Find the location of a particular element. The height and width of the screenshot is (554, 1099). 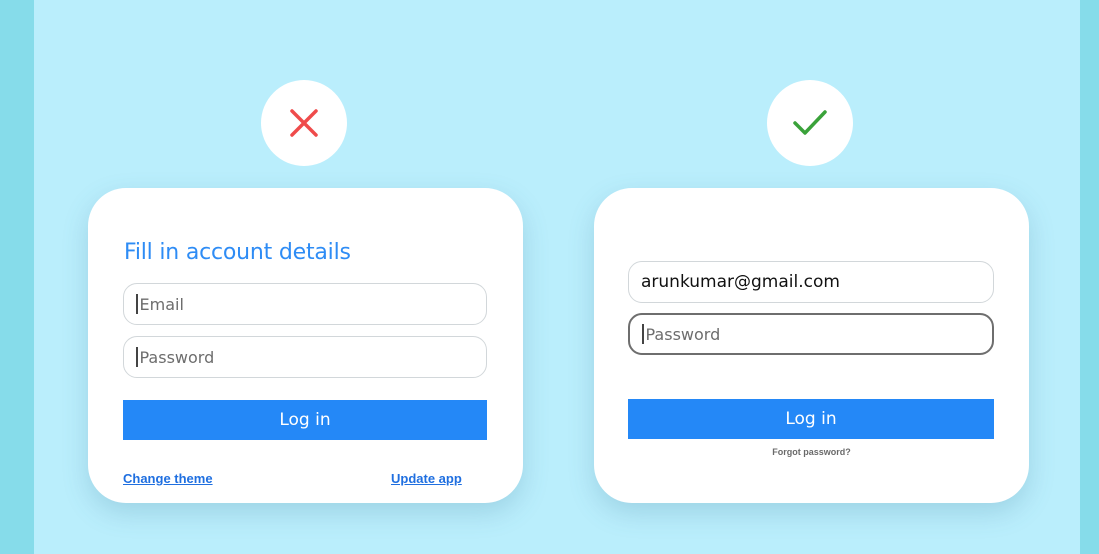

bad-example-badge is located at coordinates (304, 123).